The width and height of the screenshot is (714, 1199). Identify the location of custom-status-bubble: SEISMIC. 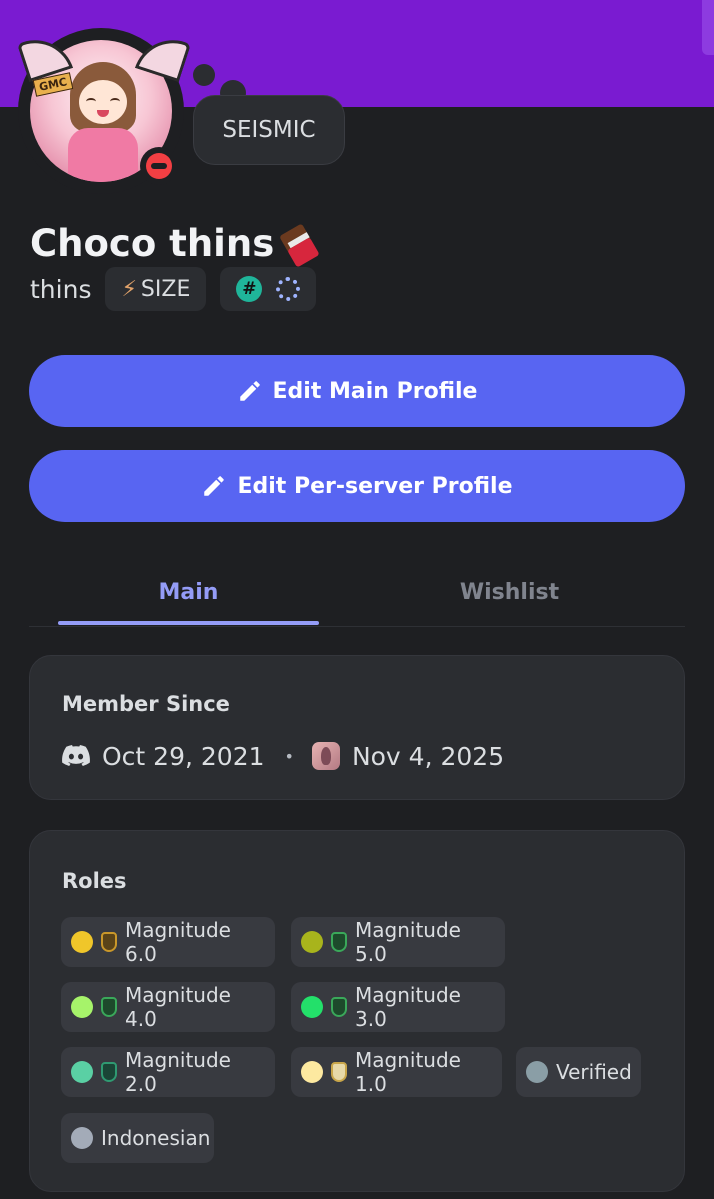
(269, 130).